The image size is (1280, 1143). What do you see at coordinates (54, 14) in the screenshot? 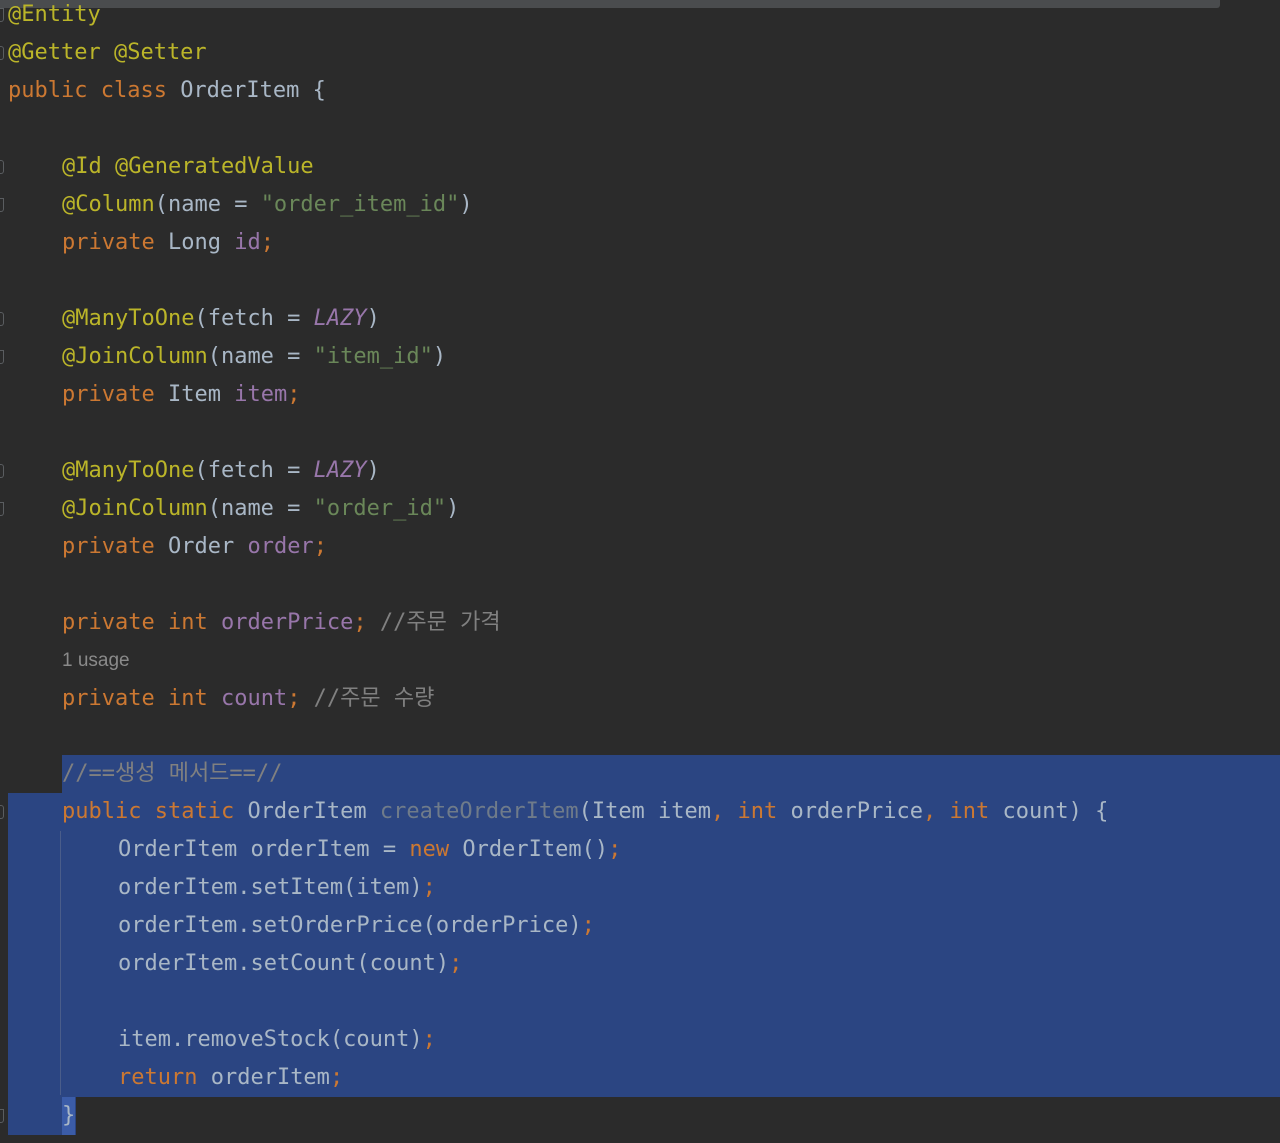
I see `annotation: @Entity` at bounding box center [54, 14].